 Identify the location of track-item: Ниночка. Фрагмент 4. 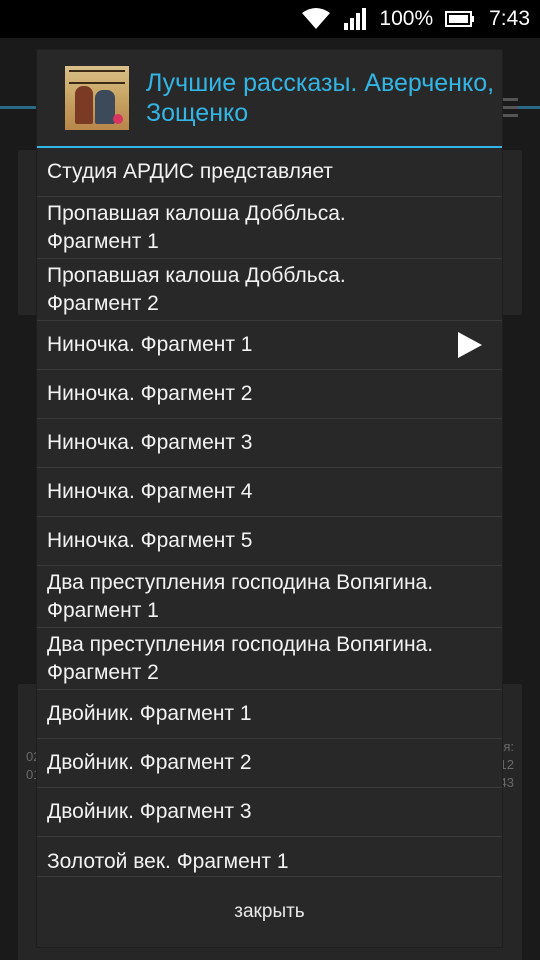
(269, 492).